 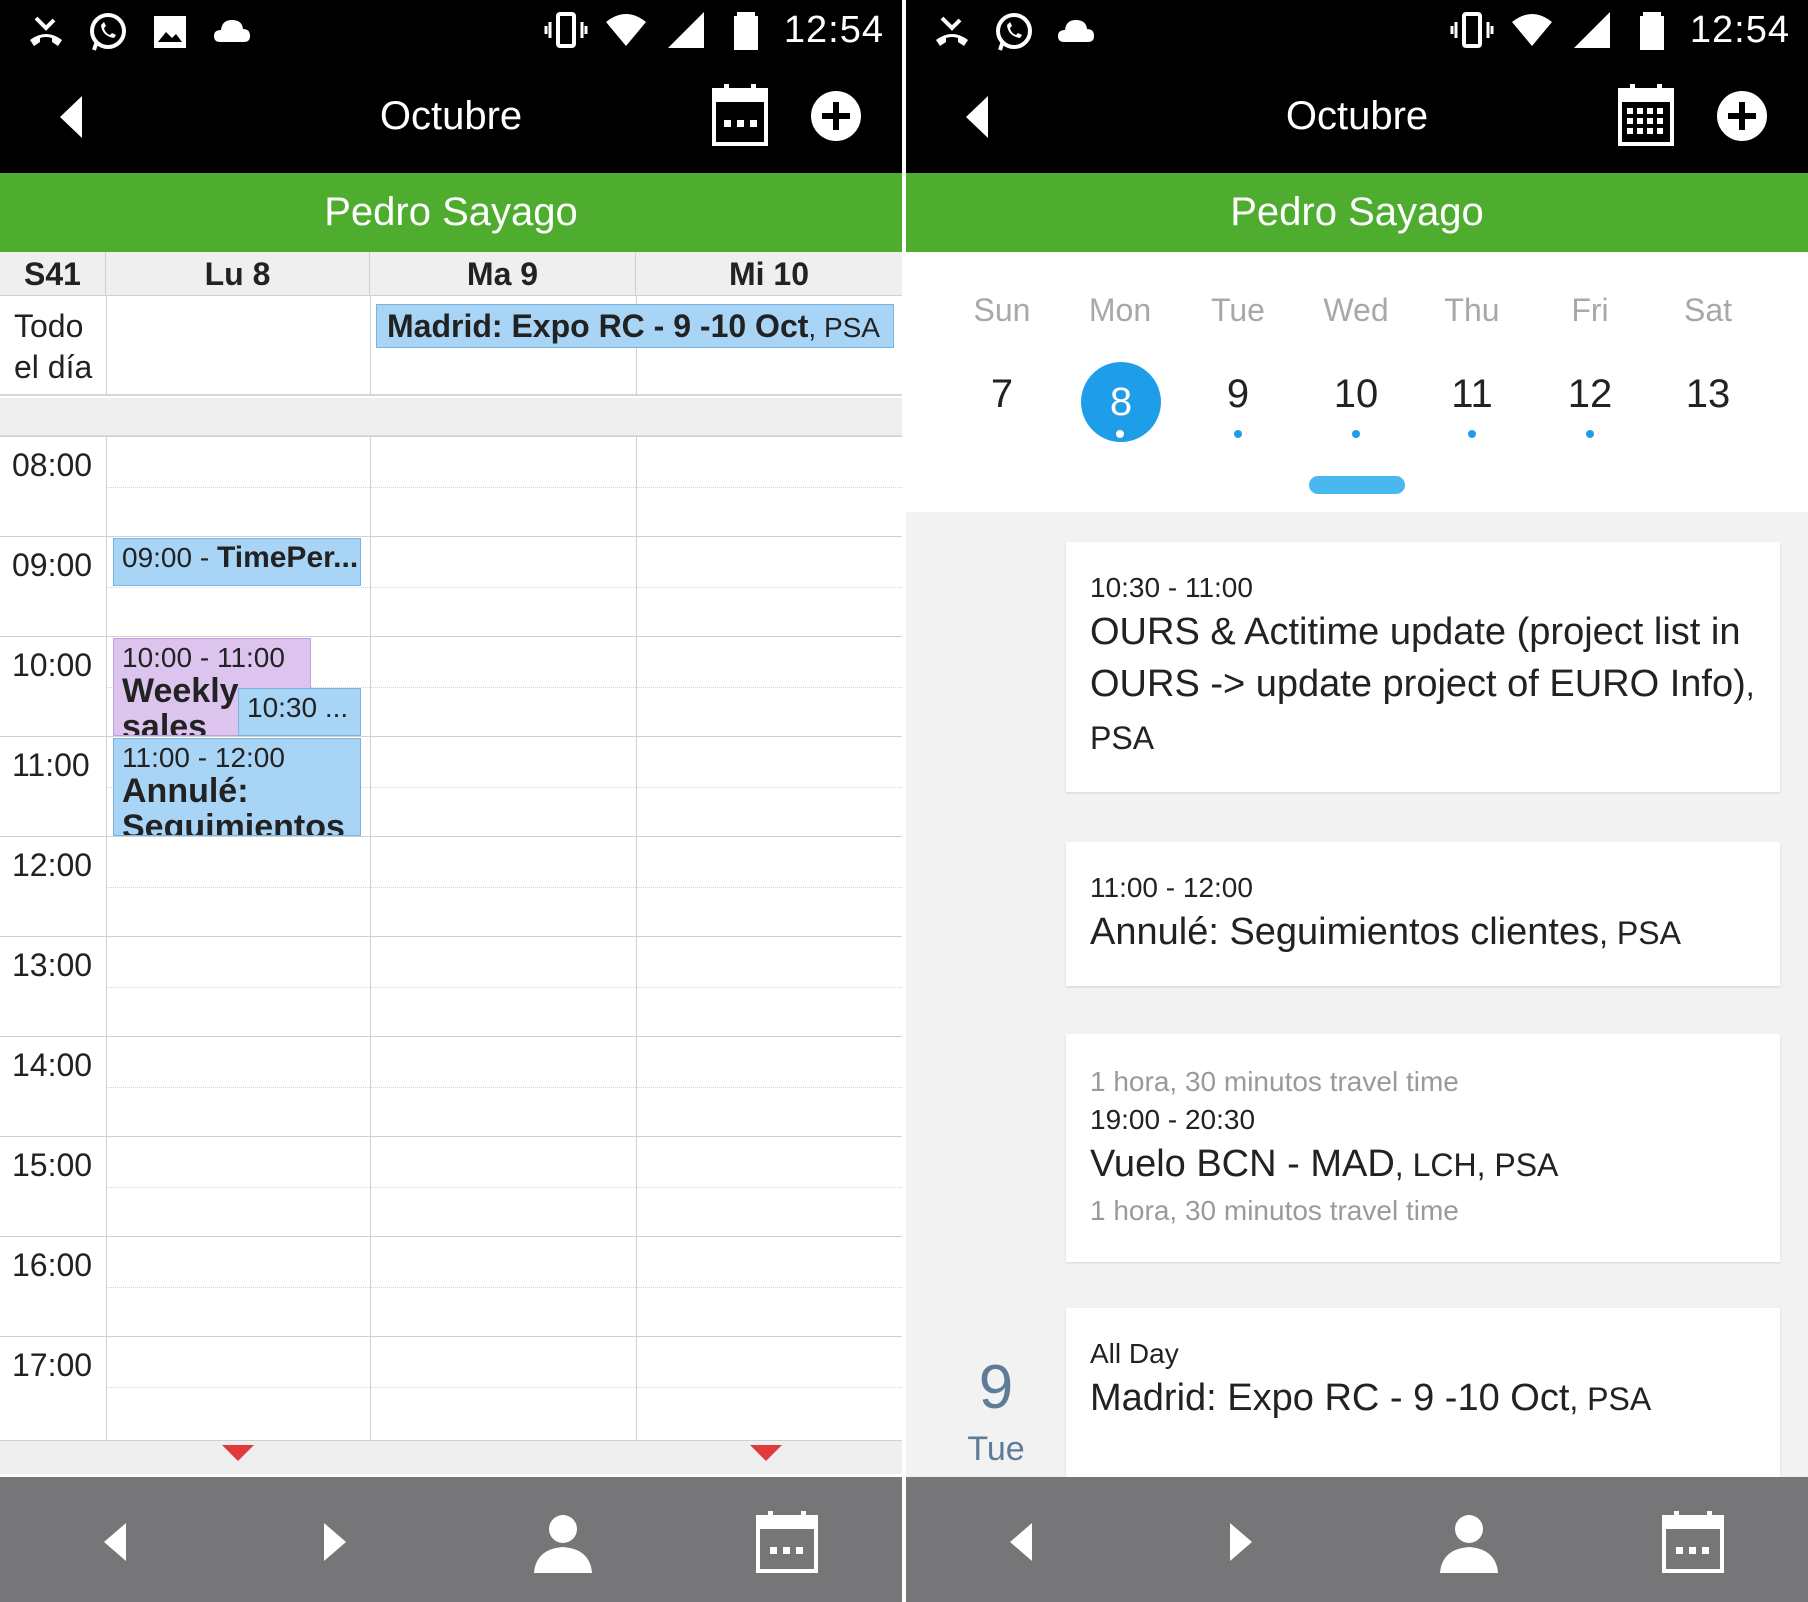 What do you see at coordinates (451, 417) in the screenshot?
I see `all-day-divider` at bounding box center [451, 417].